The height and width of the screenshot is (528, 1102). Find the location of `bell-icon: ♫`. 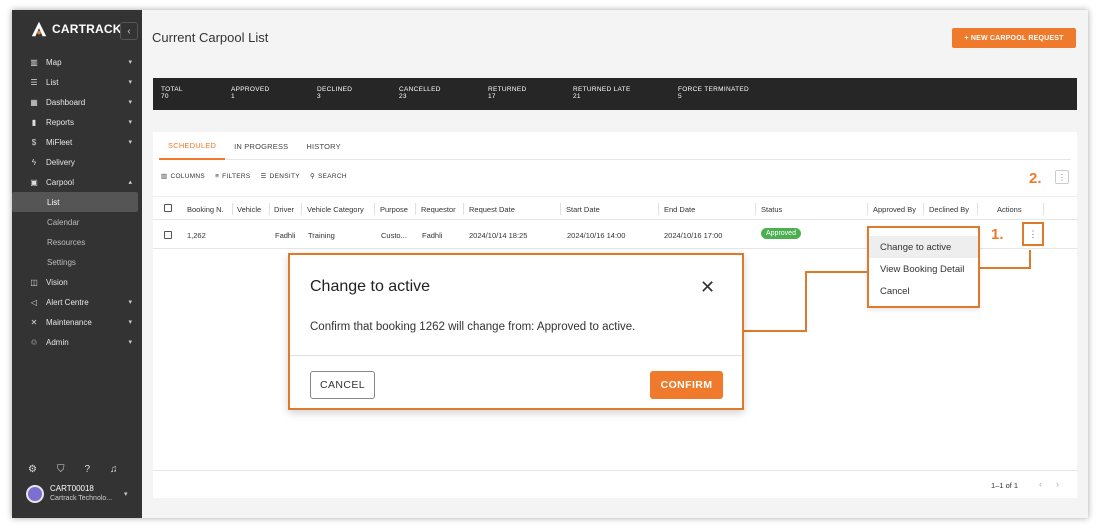

bell-icon: ♫ is located at coordinates (114, 469).